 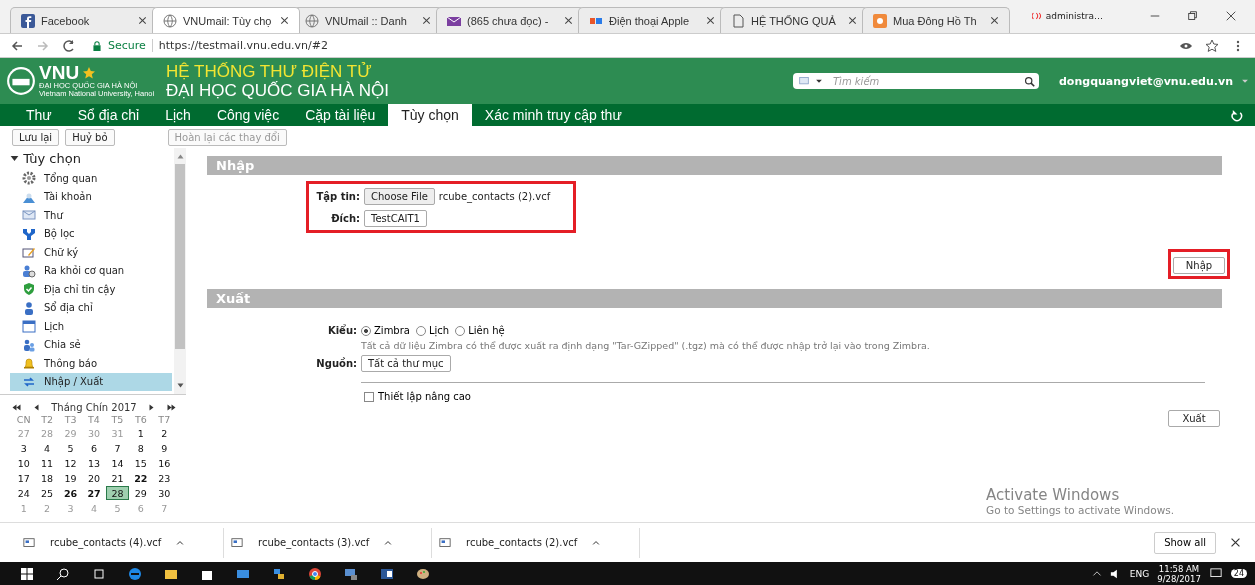 What do you see at coordinates (70, 478) in the screenshot?
I see `calendar-day: 19` at bounding box center [70, 478].